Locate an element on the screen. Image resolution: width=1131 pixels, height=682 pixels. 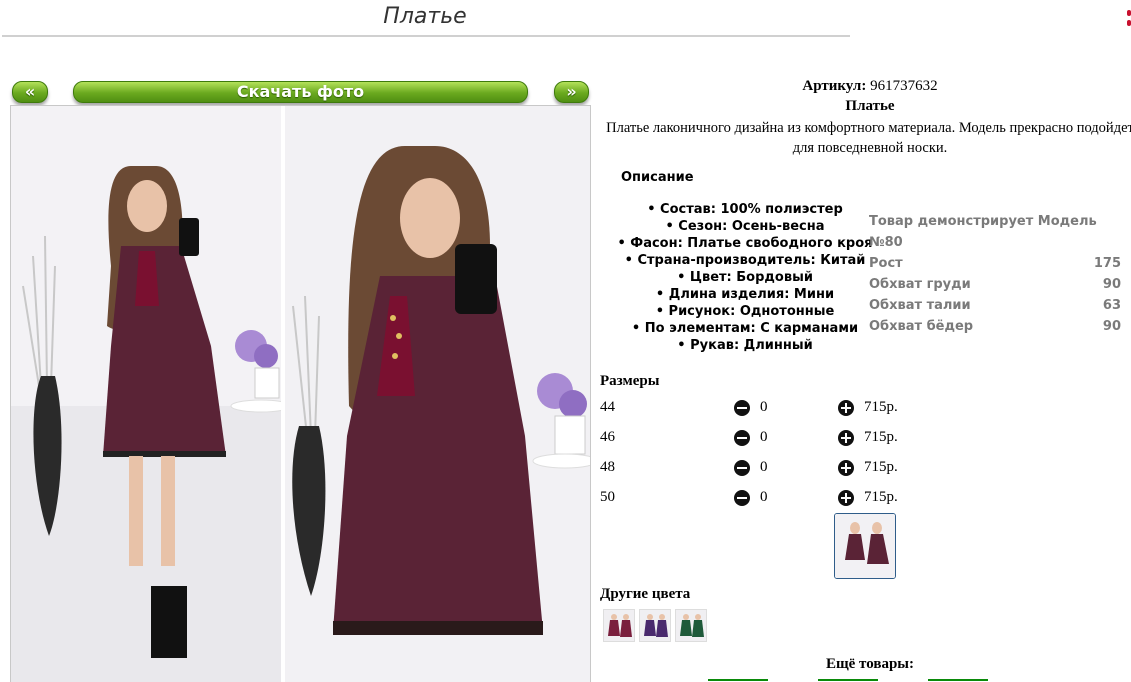
attribute-item: Рукав: Длинный is located at coordinates (745, 345).